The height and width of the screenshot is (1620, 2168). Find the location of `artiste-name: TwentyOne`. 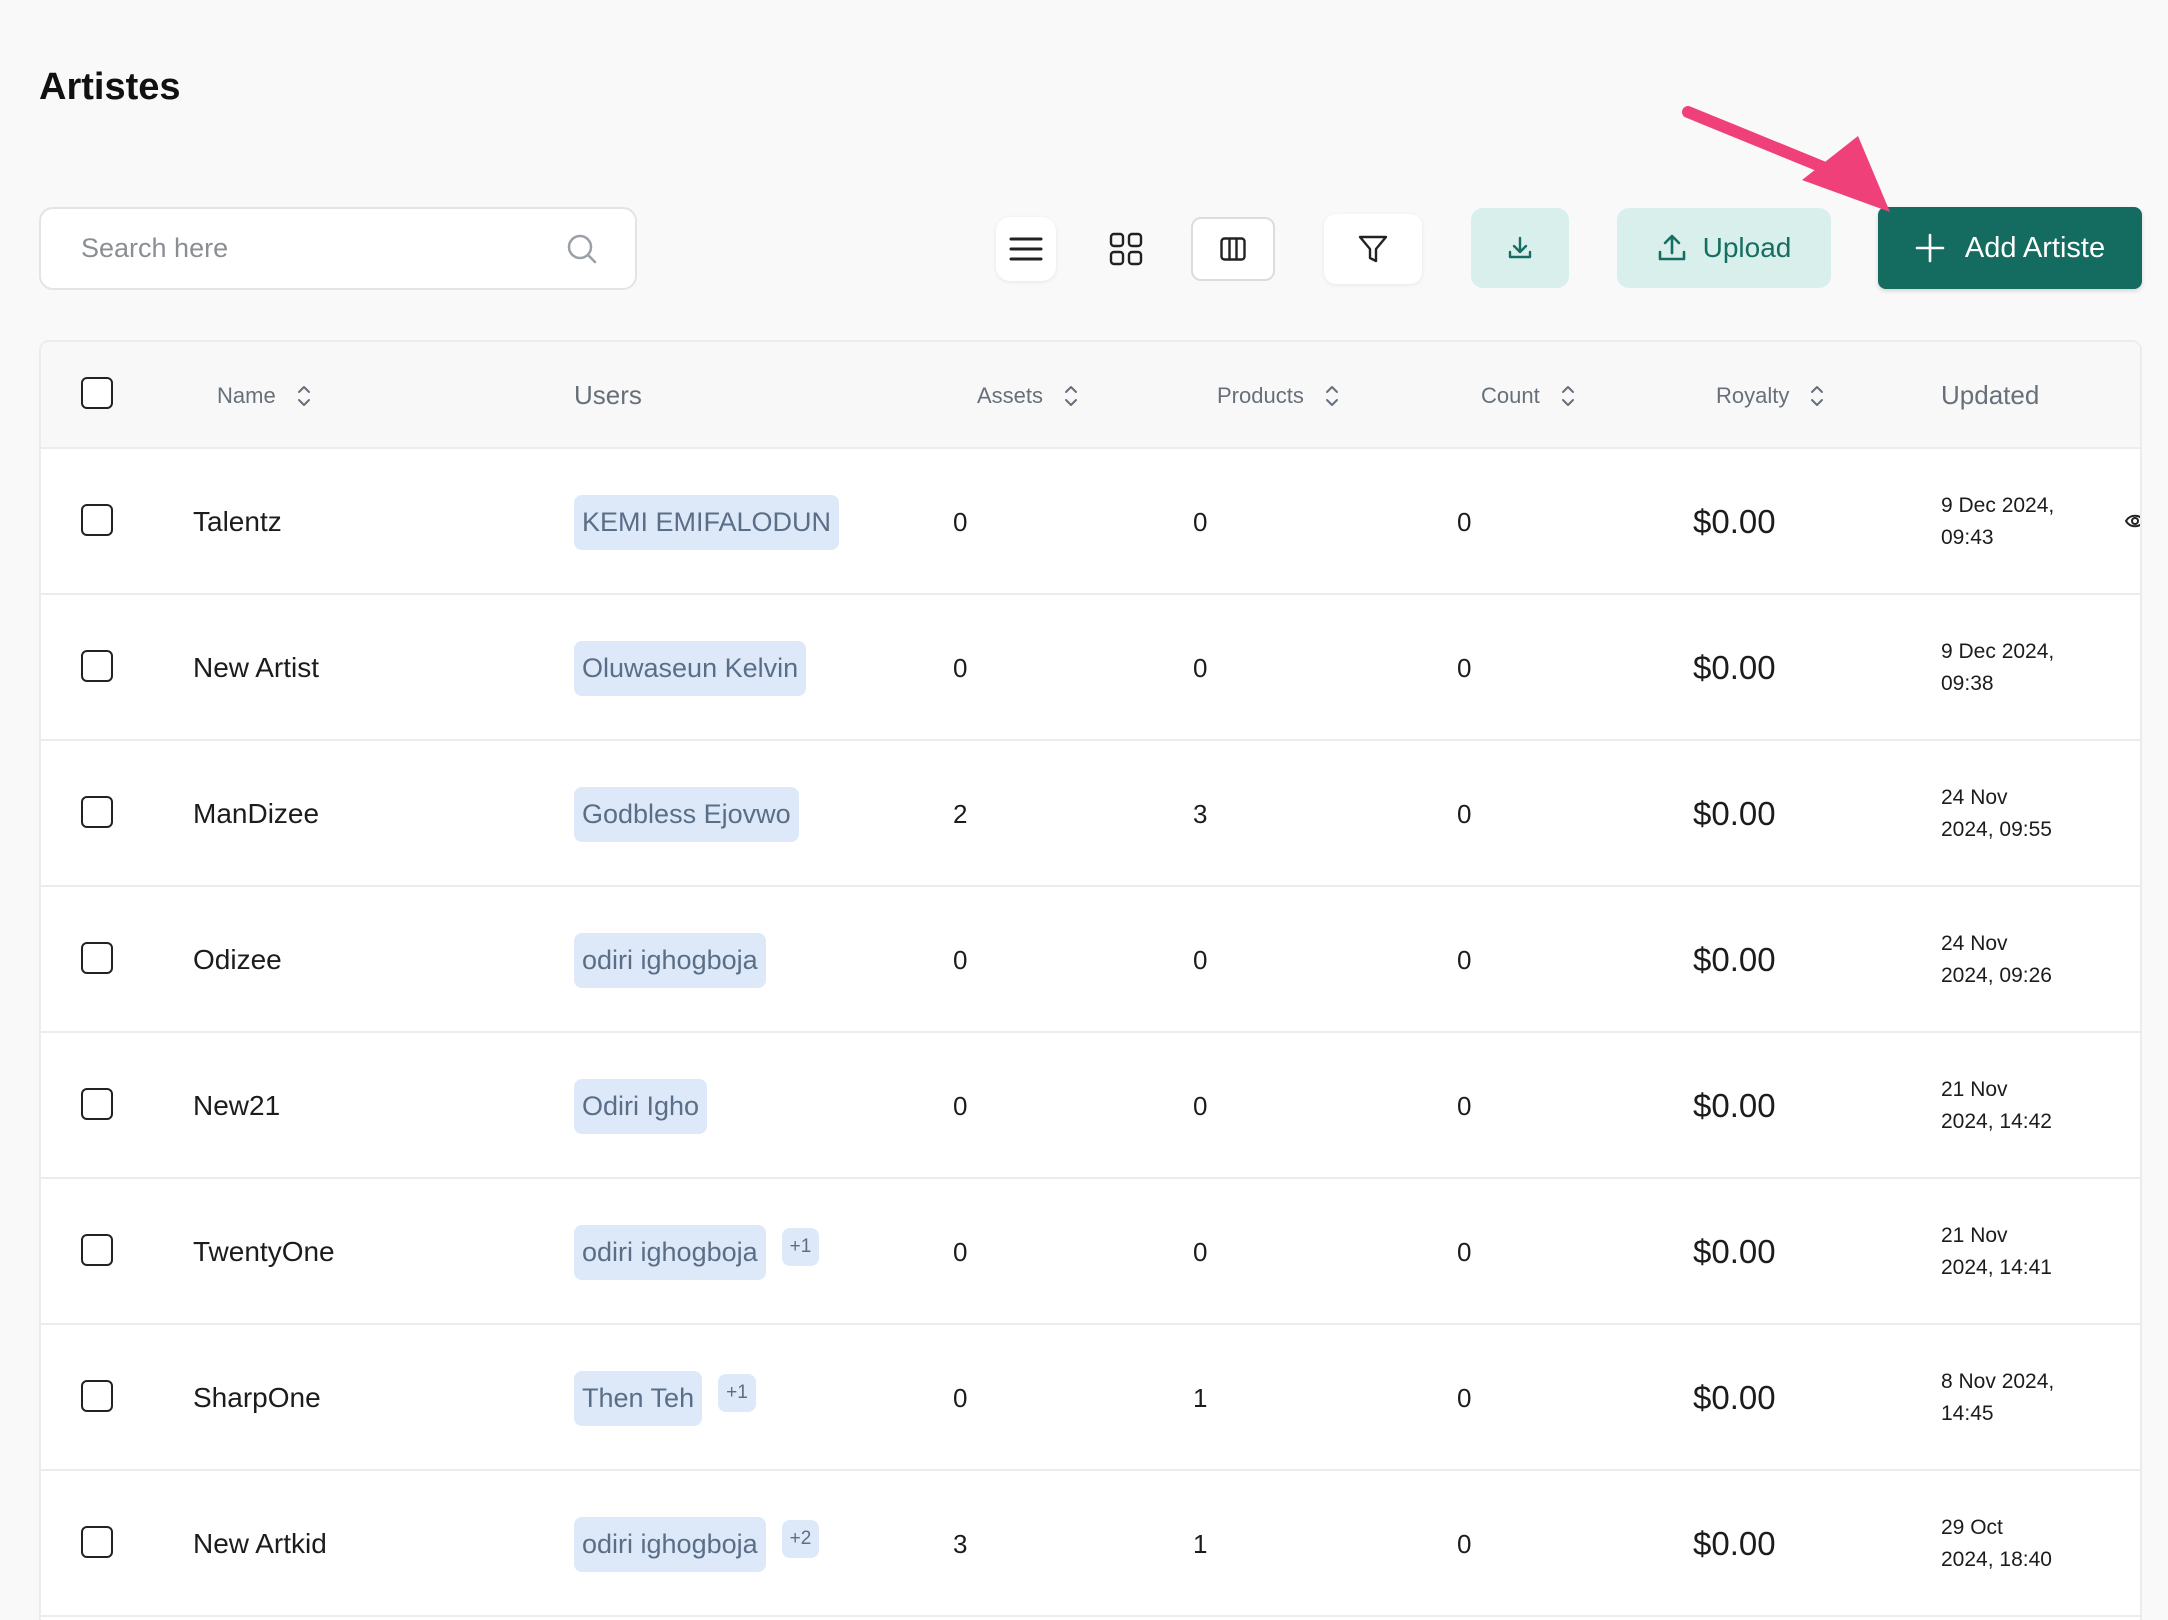

artiste-name: TwentyOne is located at coordinates (264, 1252).